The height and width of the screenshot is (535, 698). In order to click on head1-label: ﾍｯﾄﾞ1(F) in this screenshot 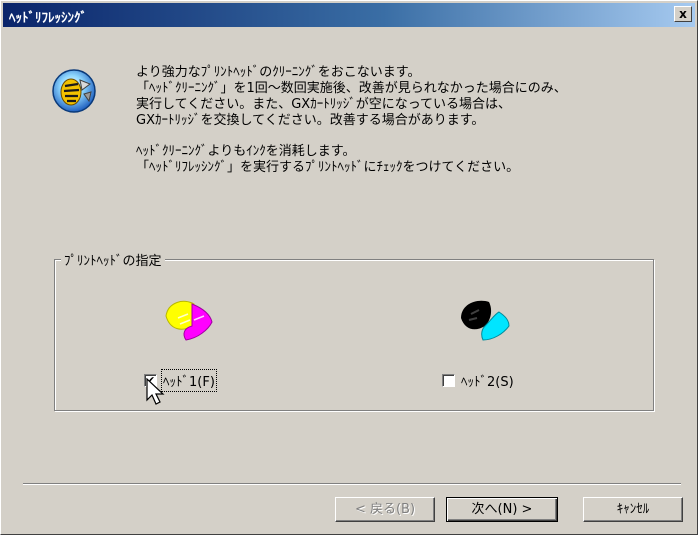, I will do `click(189, 380)`.